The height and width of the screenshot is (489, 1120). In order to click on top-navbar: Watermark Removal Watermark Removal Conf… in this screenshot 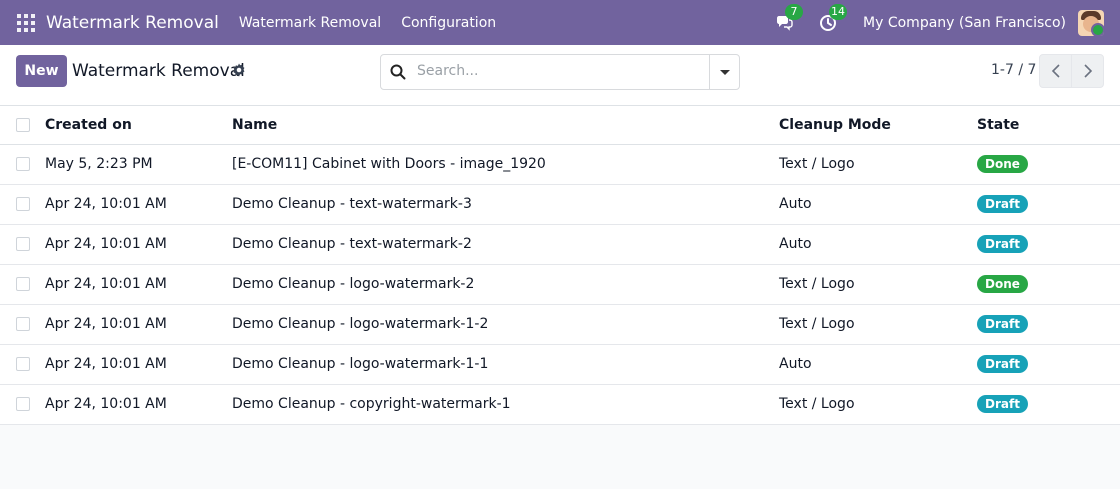, I will do `click(560, 22)`.